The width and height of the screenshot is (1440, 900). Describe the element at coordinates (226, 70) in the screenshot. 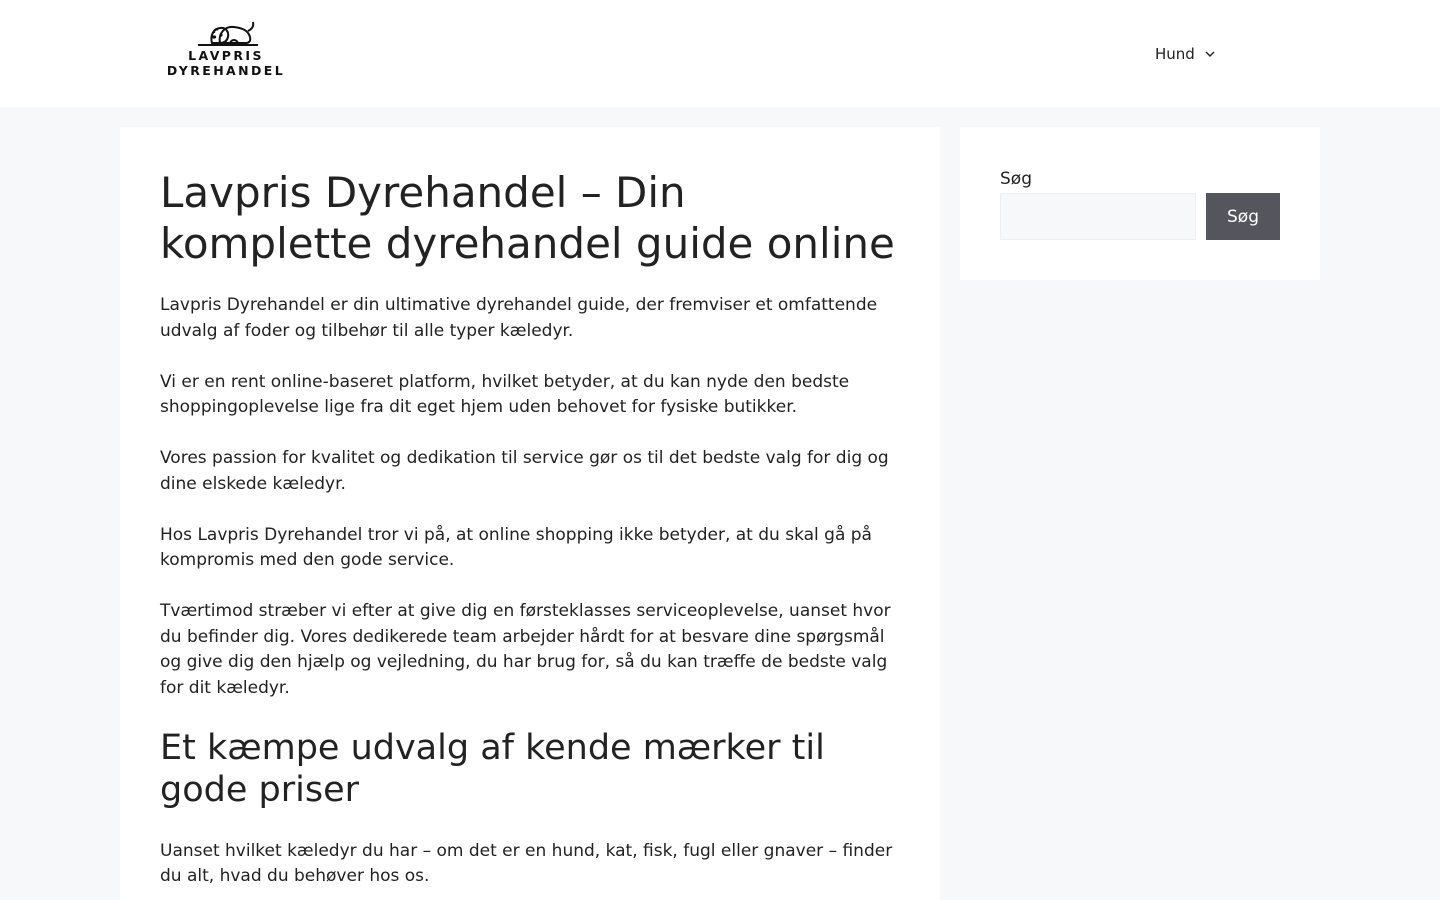

I see `logo-text-line2: DYREHANDEL` at that location.